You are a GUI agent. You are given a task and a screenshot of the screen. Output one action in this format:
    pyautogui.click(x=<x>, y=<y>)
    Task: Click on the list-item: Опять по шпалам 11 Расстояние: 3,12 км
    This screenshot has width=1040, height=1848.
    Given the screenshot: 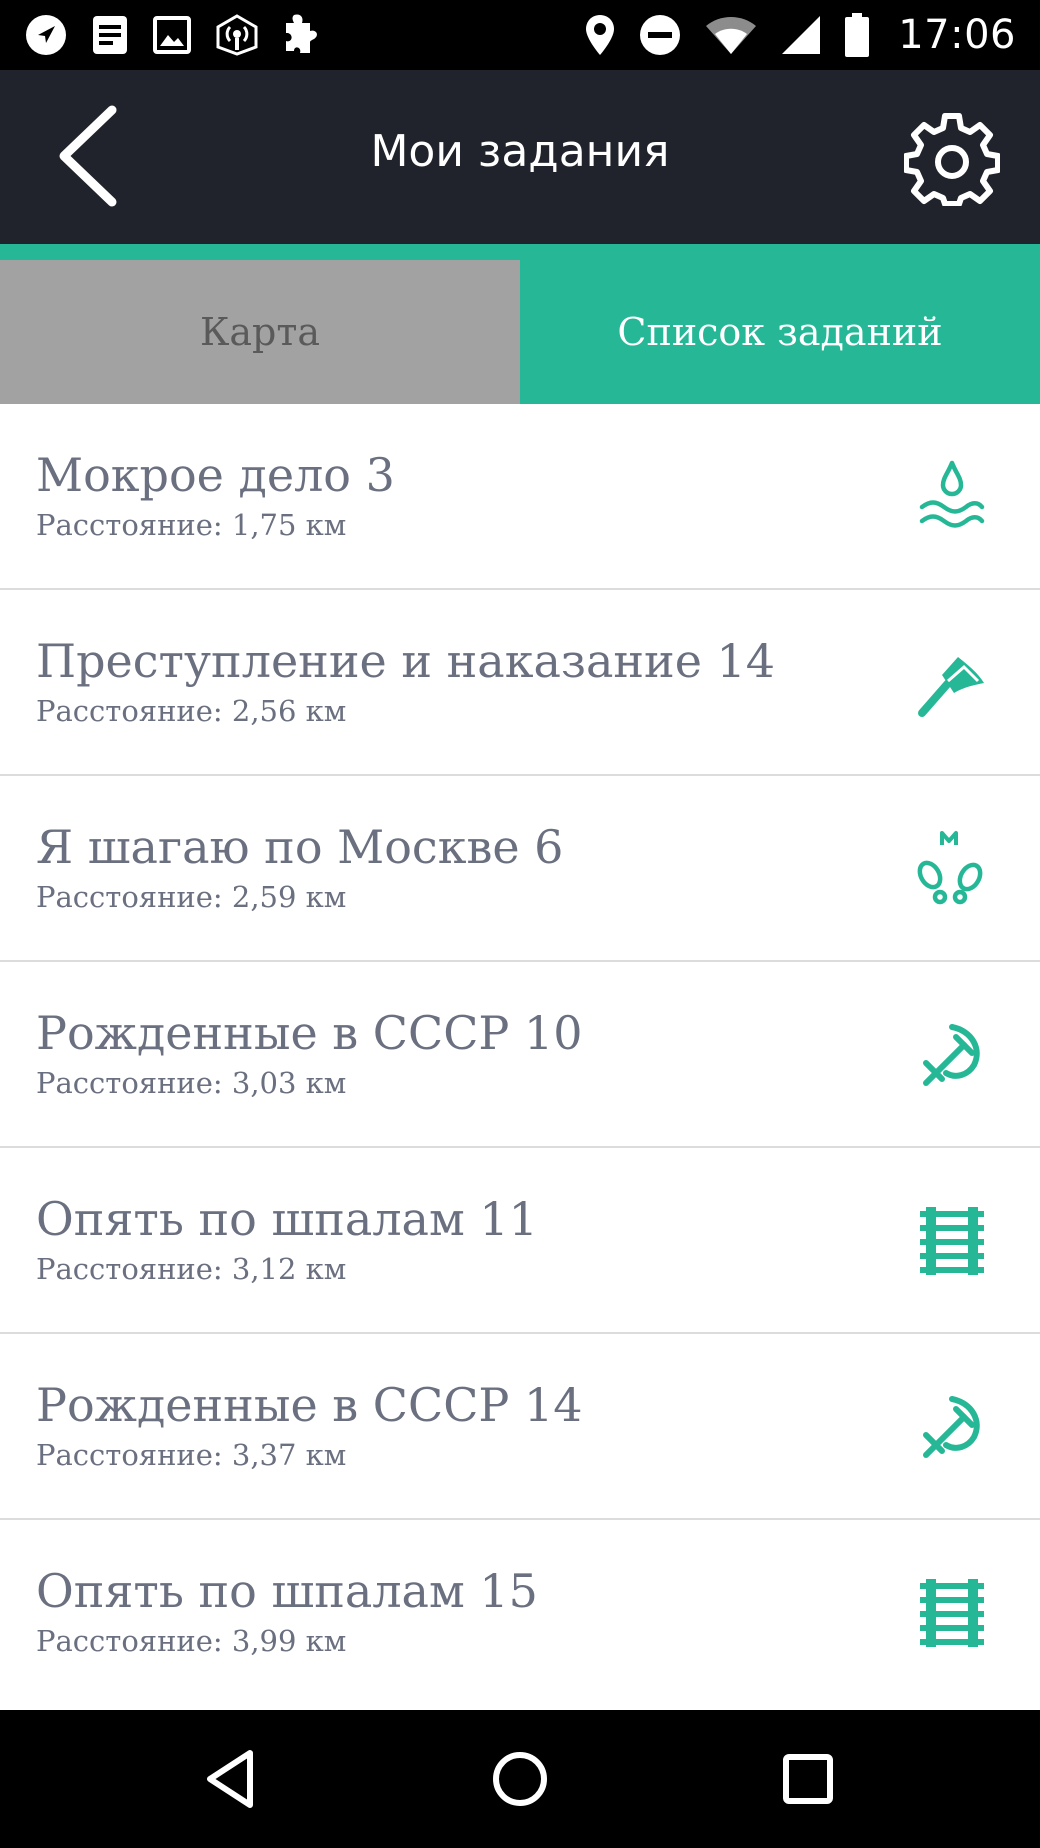 What is the action you would take?
    pyautogui.click(x=520, y=1241)
    